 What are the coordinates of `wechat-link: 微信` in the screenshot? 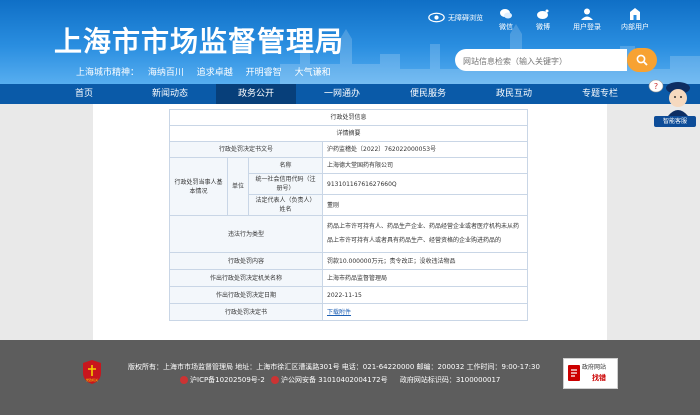 It's located at (506, 20).